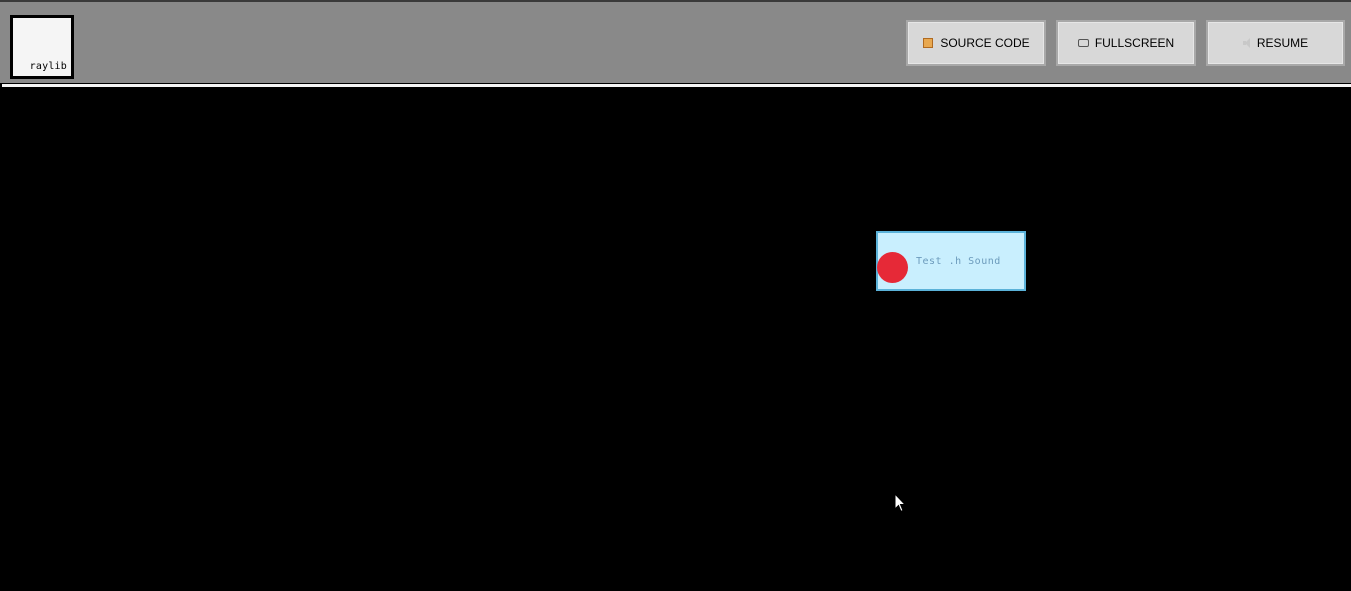 The height and width of the screenshot is (591, 1351). Describe the element at coordinates (1282, 43) in the screenshot. I see `resume-label: RESUME` at that location.